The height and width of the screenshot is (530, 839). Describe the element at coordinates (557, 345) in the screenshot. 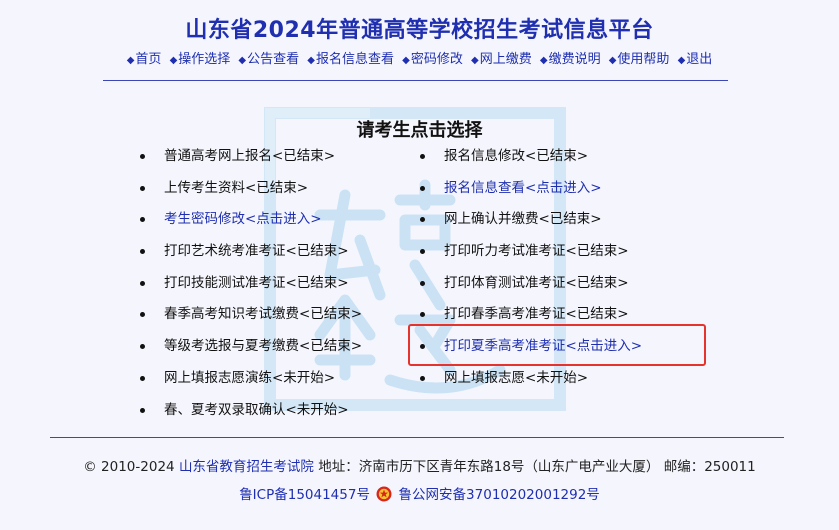

I see `highlight-box` at that location.